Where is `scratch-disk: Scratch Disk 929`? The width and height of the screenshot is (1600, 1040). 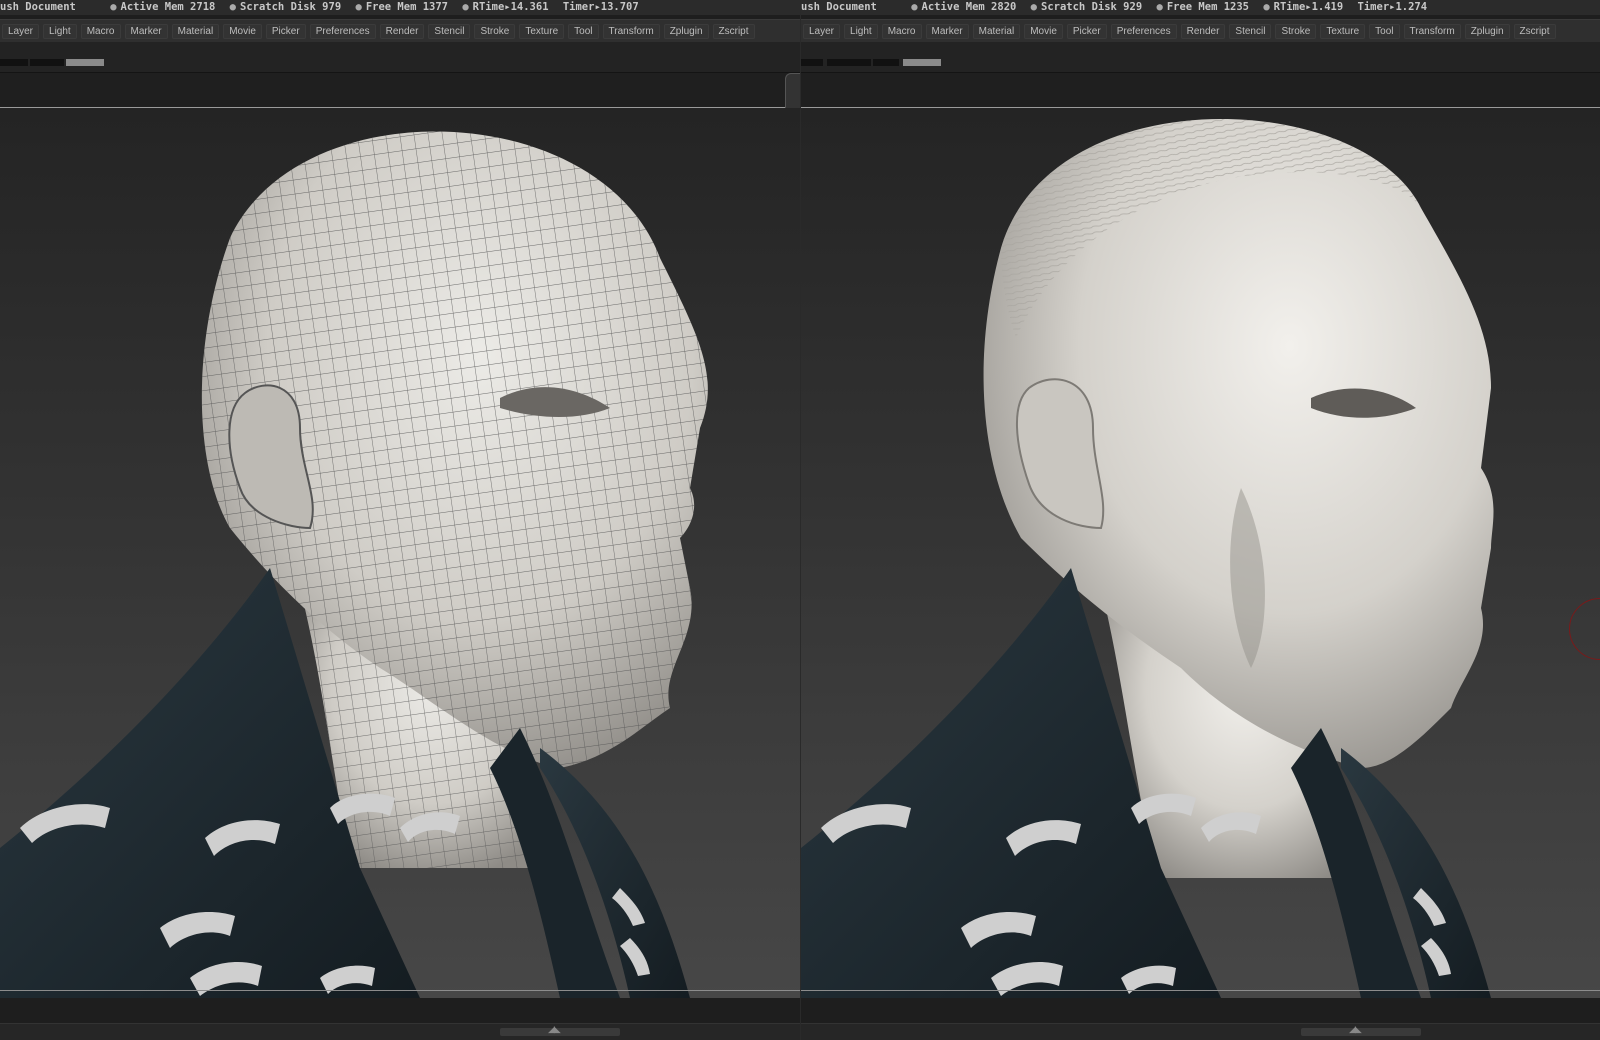 scratch-disk: Scratch Disk 929 is located at coordinates (1092, 7).